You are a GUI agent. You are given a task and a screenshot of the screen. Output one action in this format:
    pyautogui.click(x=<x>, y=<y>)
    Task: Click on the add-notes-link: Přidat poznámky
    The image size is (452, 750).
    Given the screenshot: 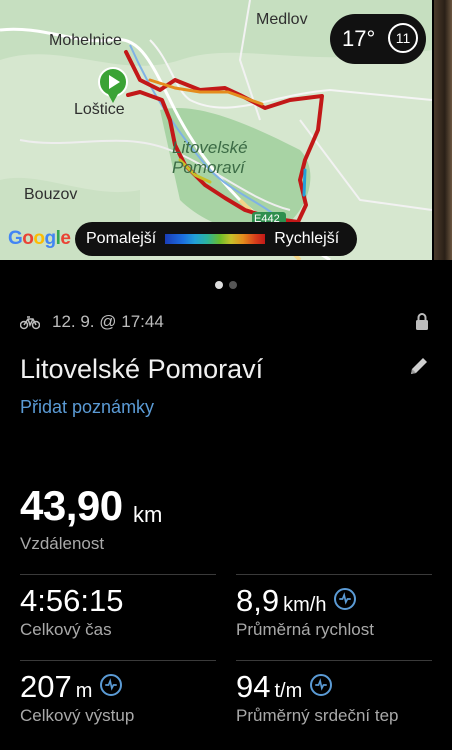 What is the action you would take?
    pyautogui.click(x=87, y=407)
    